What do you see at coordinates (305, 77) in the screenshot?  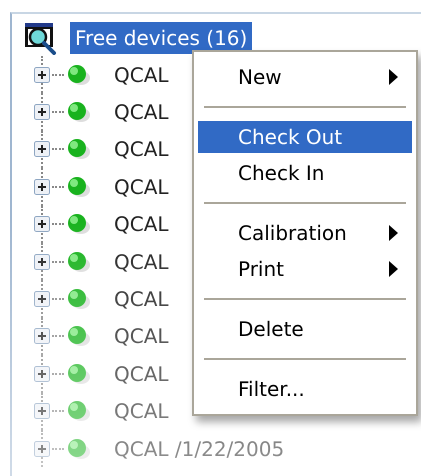 I see `menu-item: New` at bounding box center [305, 77].